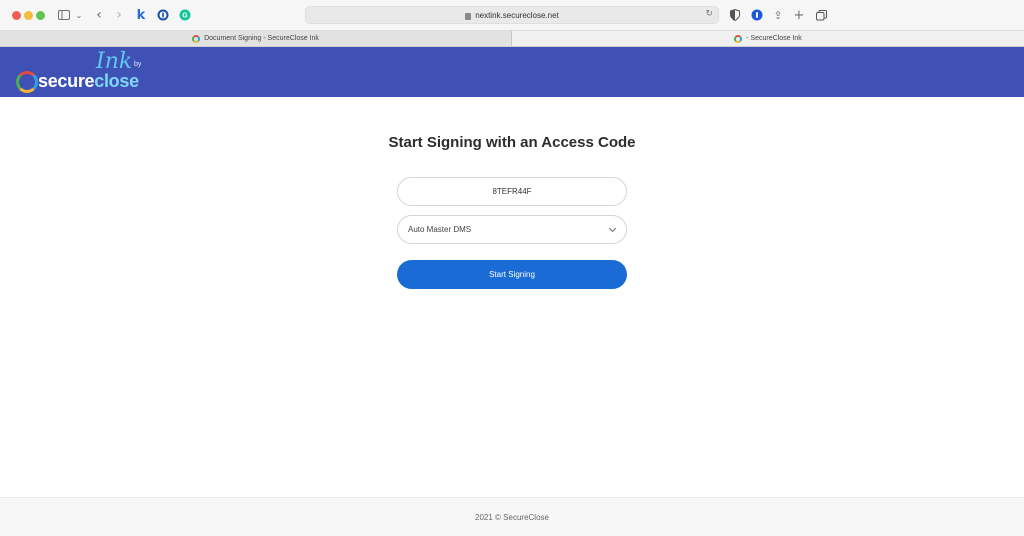  I want to click on password-manager-icon, so click(163, 15).